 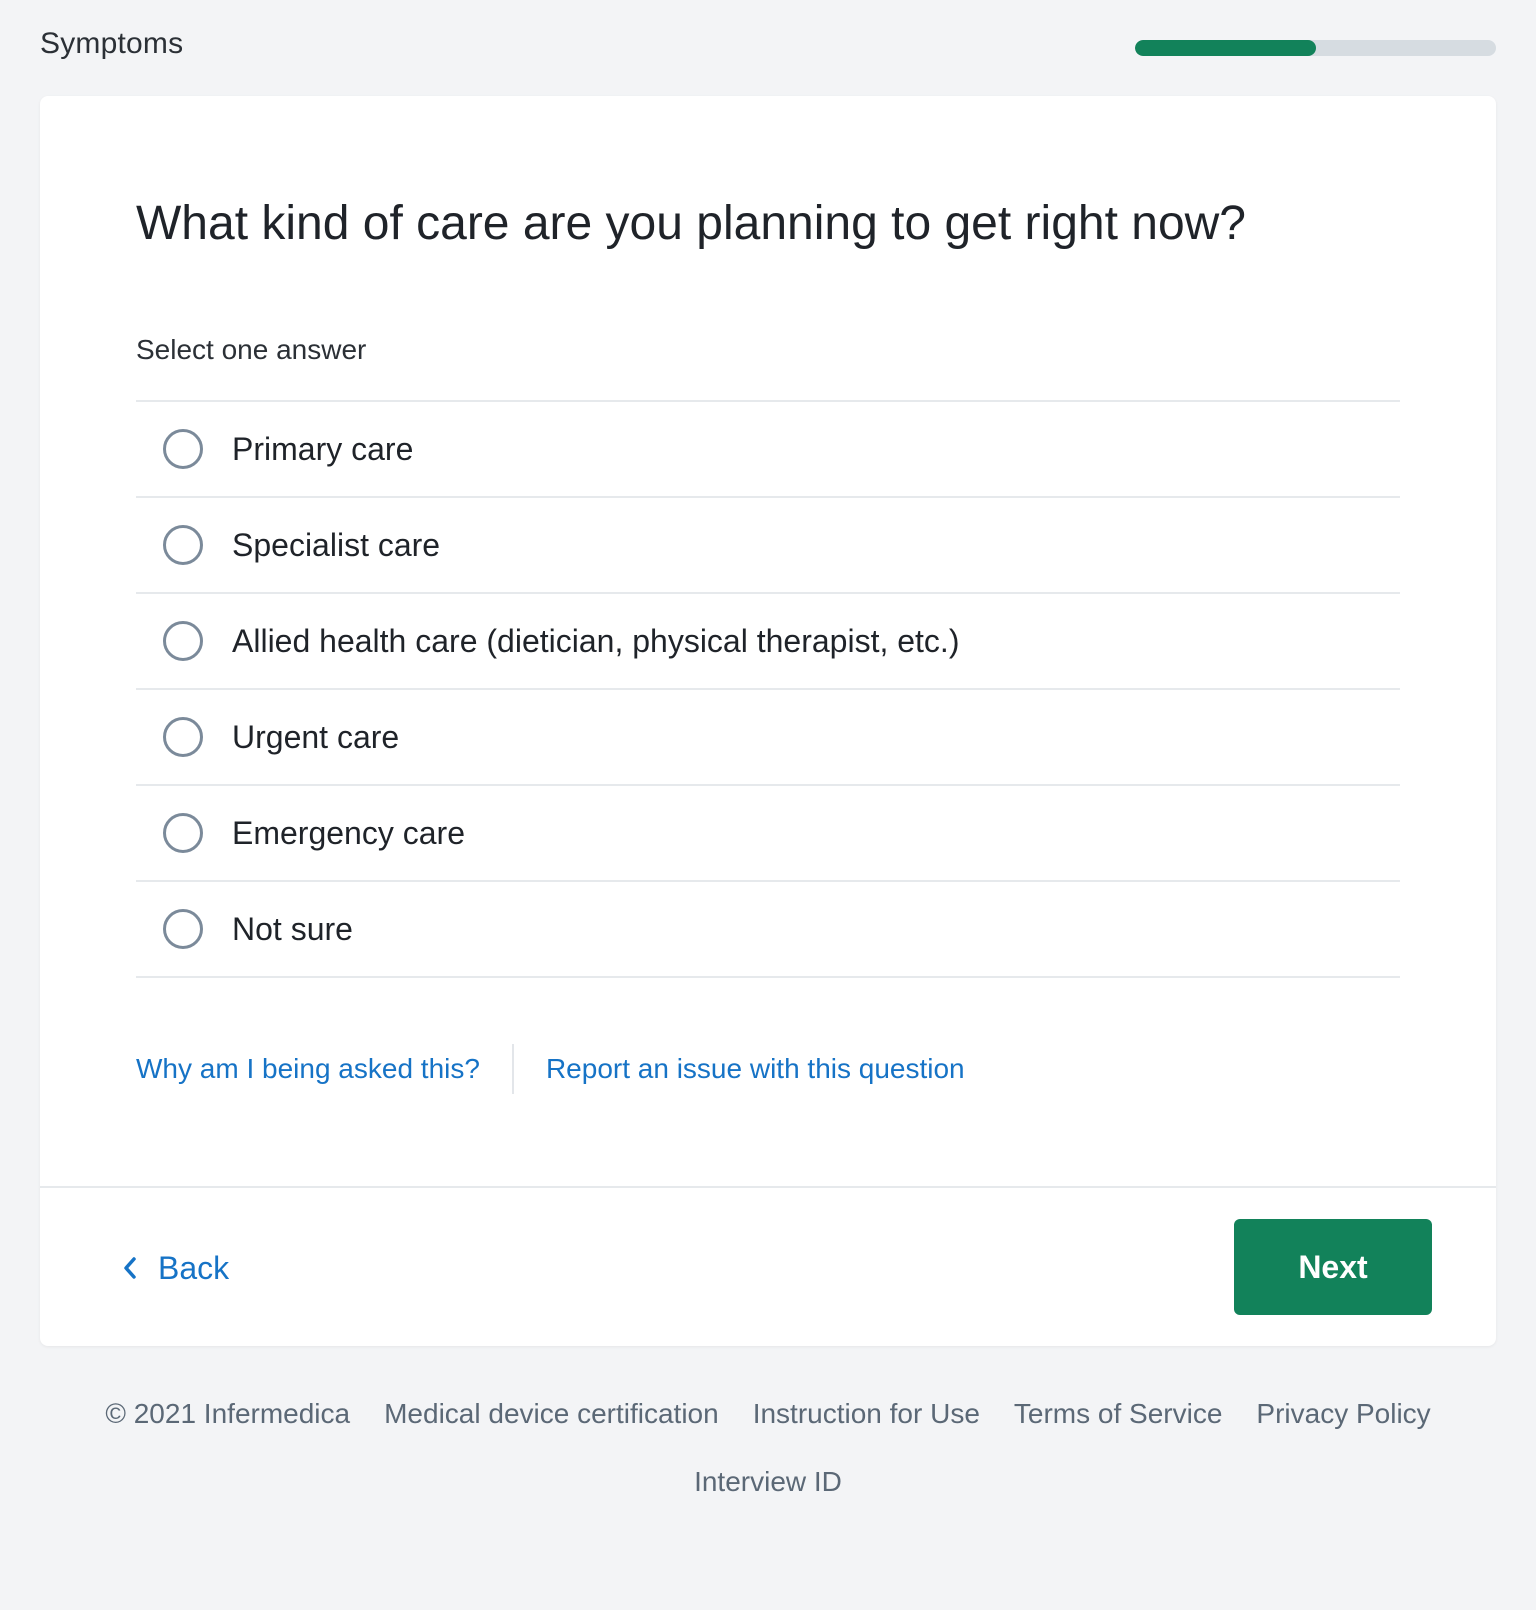 I want to click on next-button: Next, so click(x=1333, y=1267).